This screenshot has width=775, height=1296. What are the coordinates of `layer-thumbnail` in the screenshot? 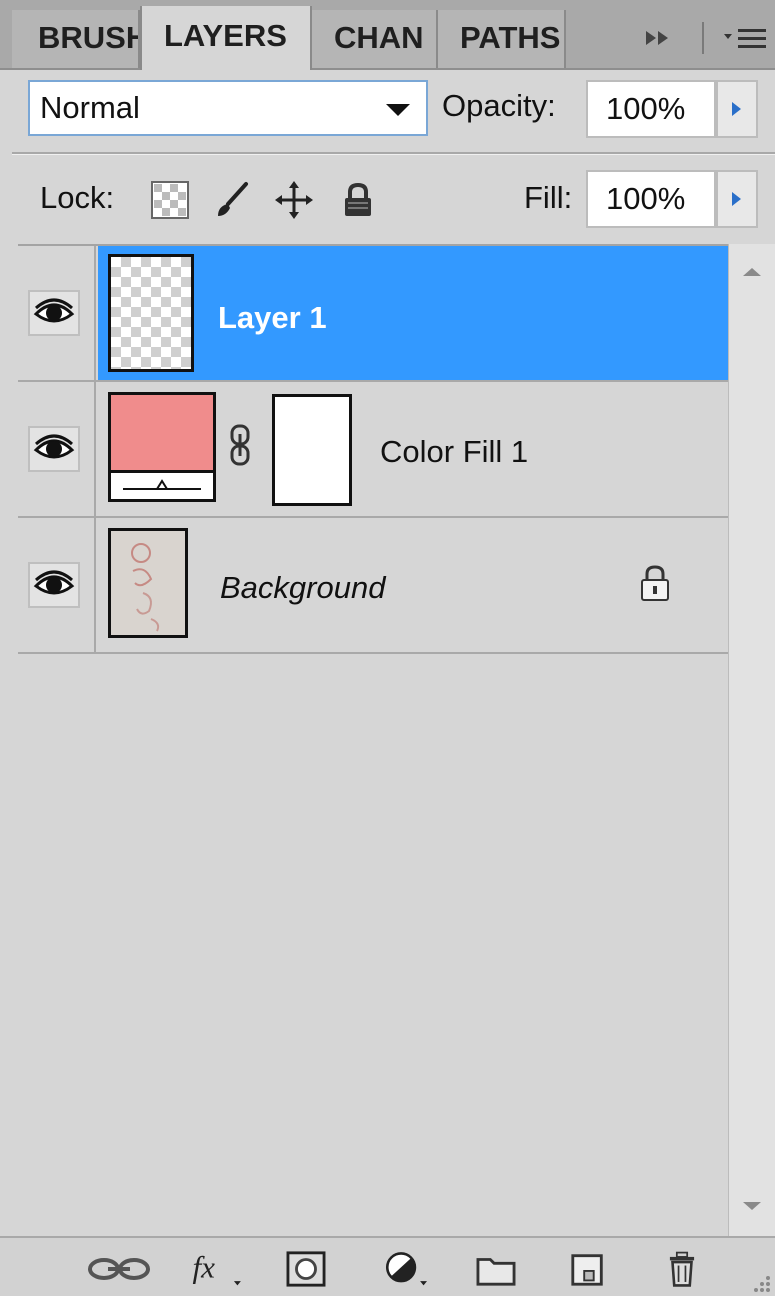 It's located at (151, 313).